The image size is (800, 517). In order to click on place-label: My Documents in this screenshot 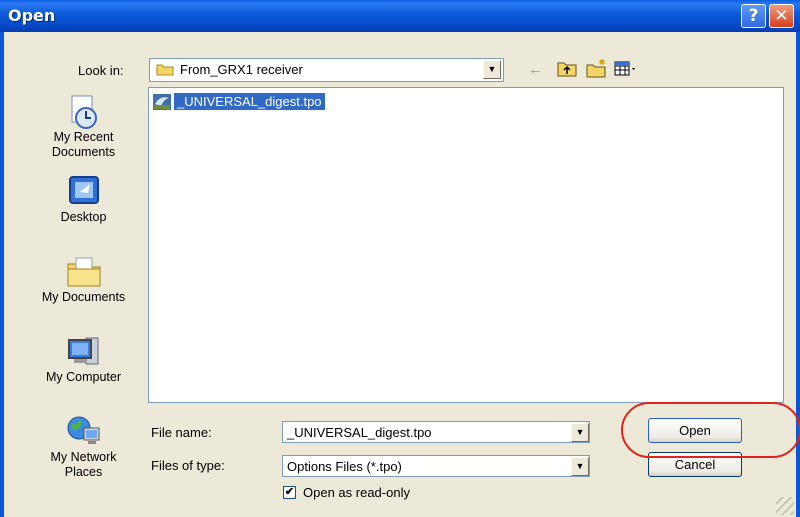, I will do `click(83, 297)`.